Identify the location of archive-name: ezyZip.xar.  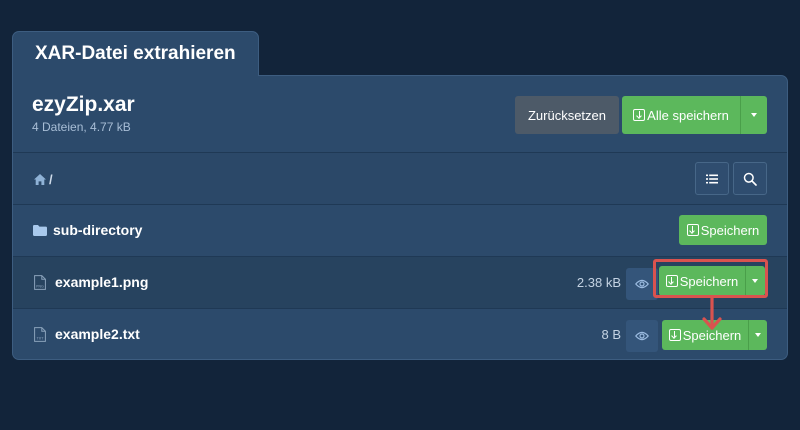
(83, 104).